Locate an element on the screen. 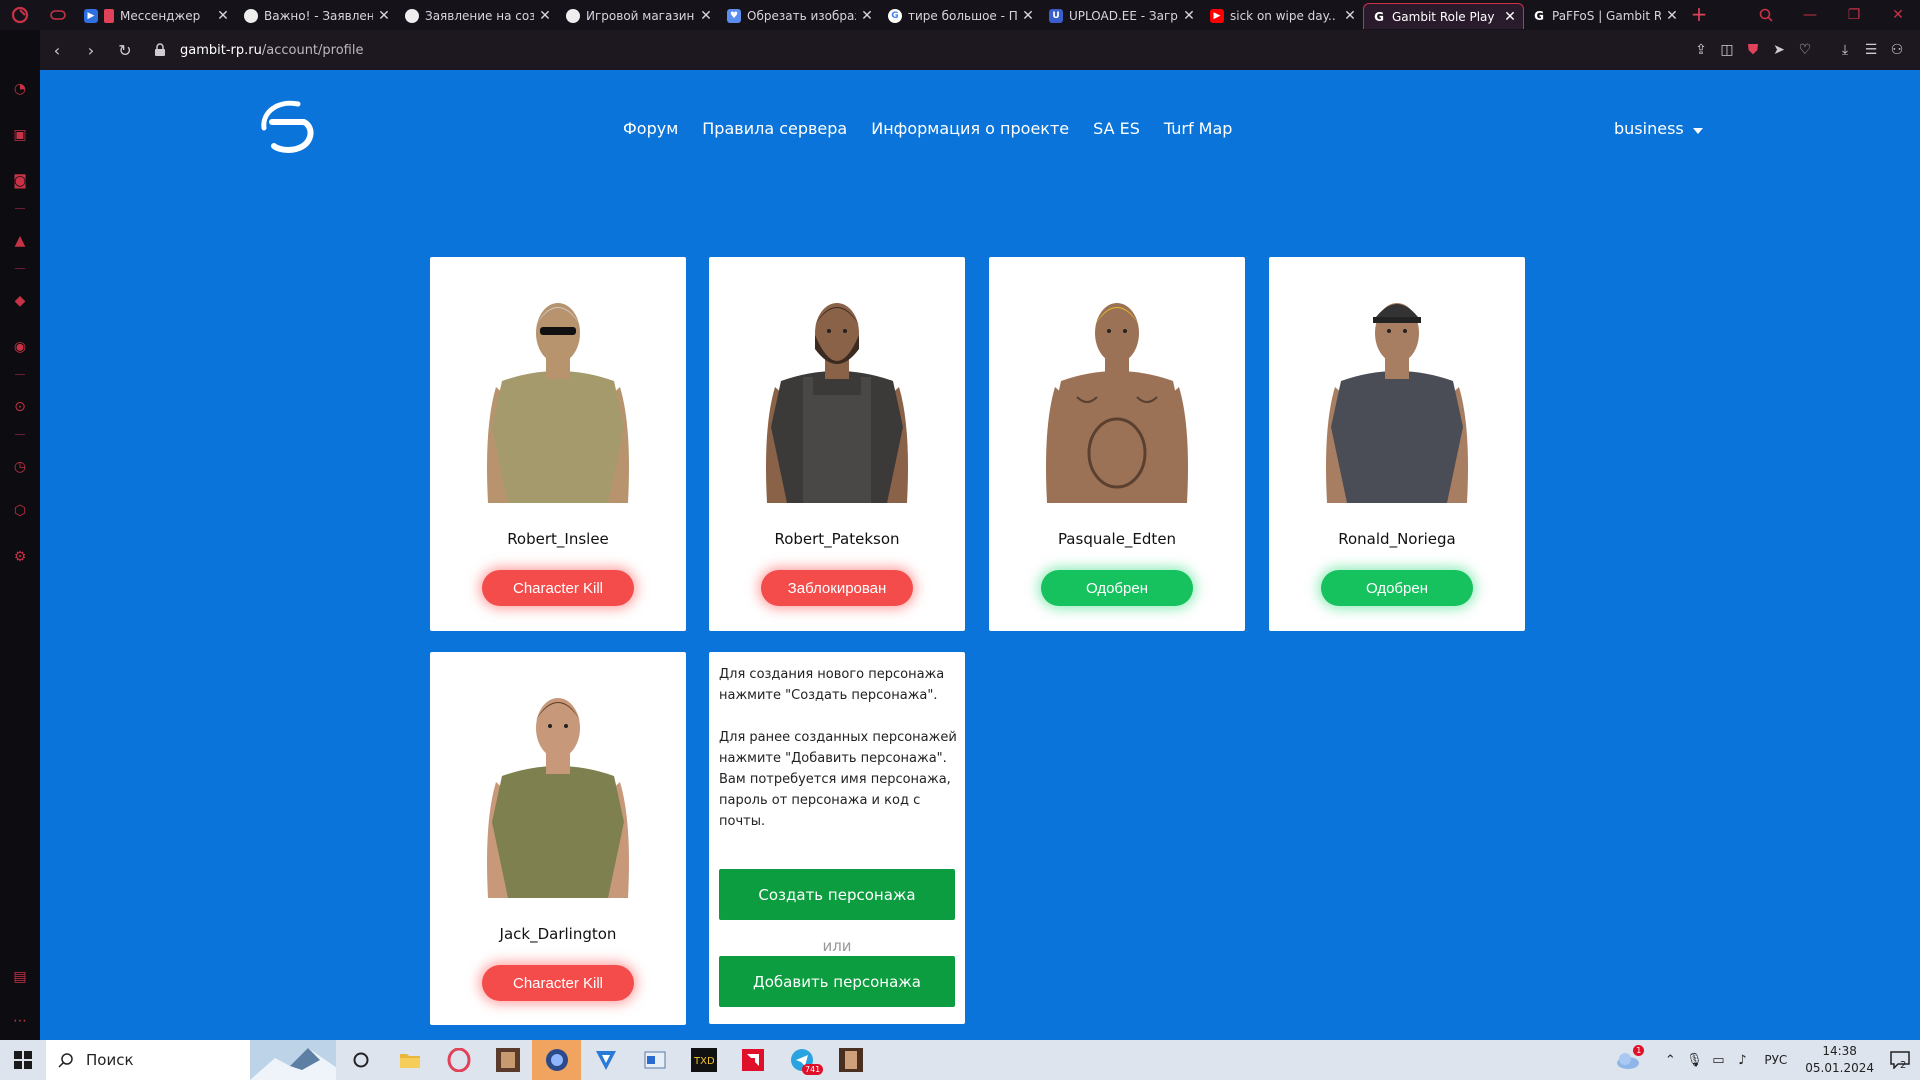 The width and height of the screenshot is (1920, 1080). character-card: Jack_Darlington Character Kill is located at coordinates (558, 838).